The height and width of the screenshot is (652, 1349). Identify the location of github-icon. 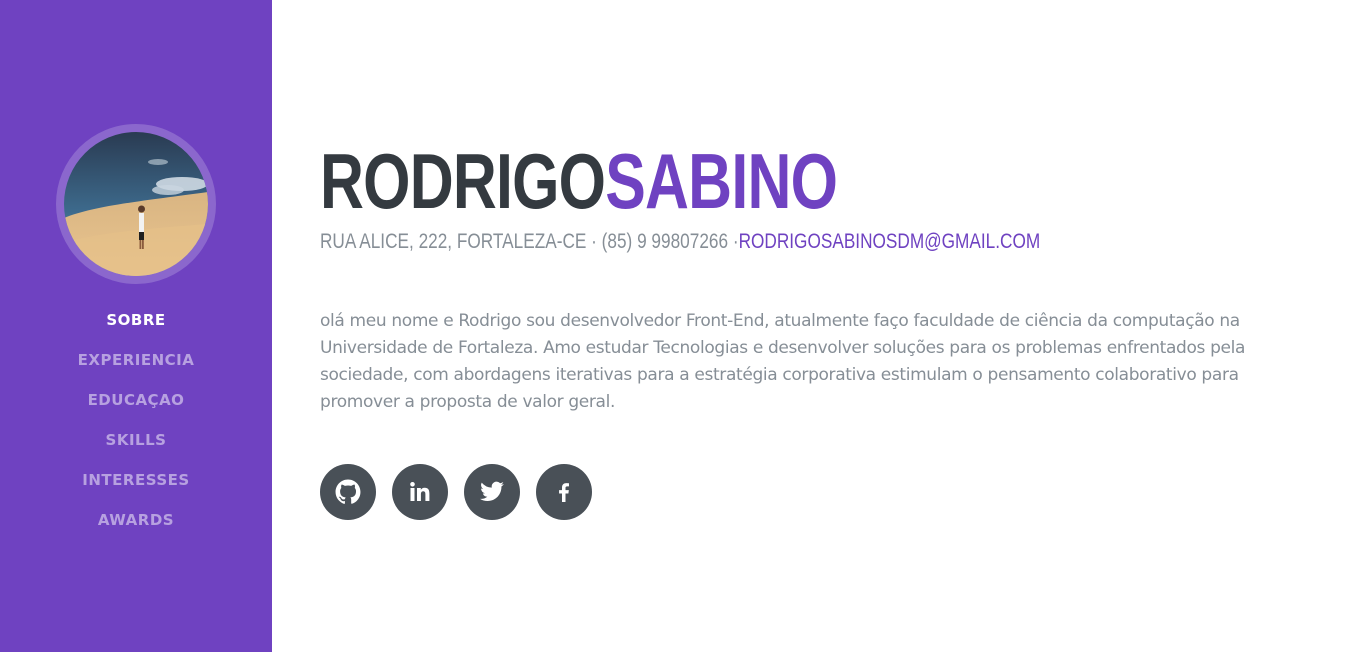
(348, 491).